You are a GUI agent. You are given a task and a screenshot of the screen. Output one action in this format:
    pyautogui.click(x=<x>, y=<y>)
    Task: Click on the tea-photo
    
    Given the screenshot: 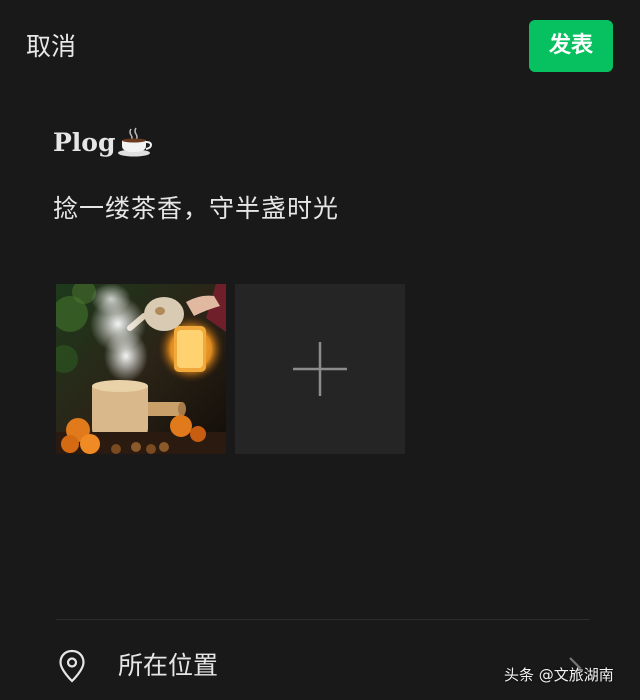 What is the action you would take?
    pyautogui.click(x=141, y=369)
    